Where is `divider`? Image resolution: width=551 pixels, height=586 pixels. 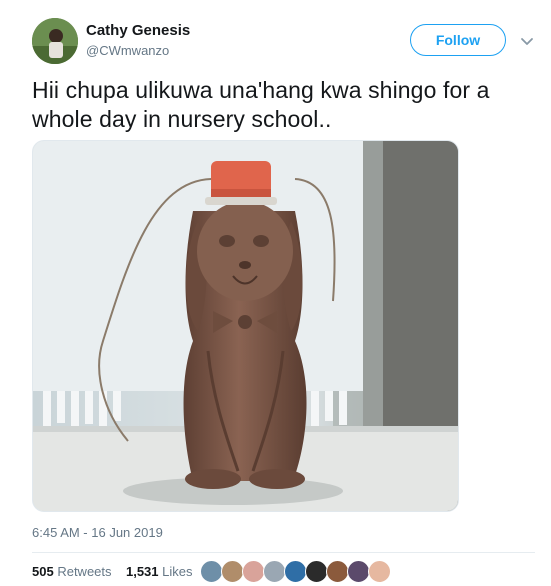 divider is located at coordinates (283, 552).